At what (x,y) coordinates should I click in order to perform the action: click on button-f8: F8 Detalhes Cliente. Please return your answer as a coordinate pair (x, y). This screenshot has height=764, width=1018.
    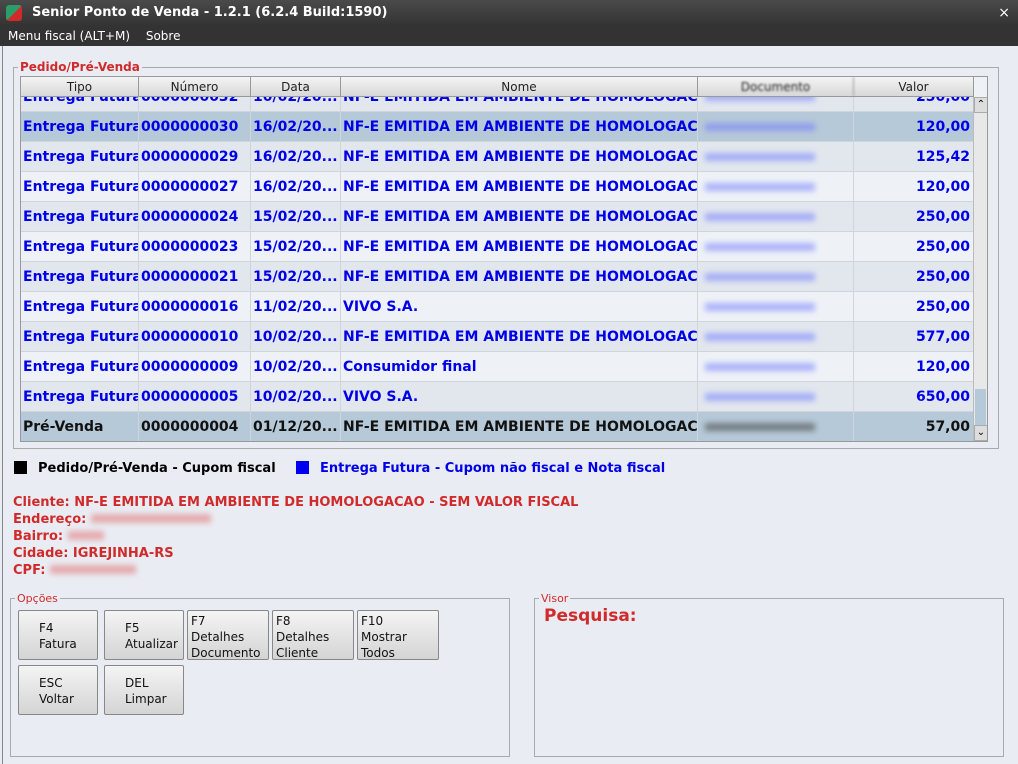
    Looking at the image, I should click on (313, 635).